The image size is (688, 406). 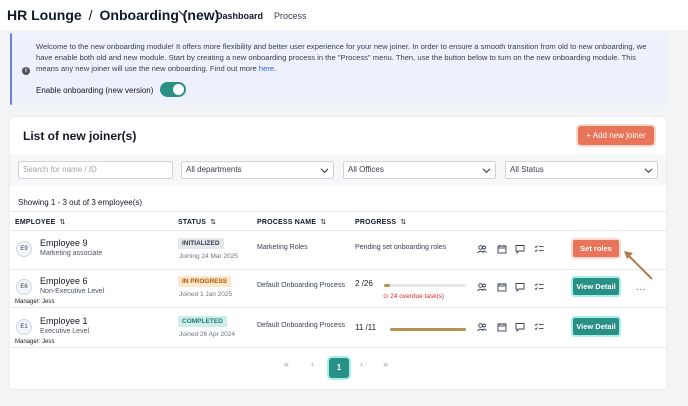 What do you see at coordinates (207, 334) in the screenshot?
I see `status-date: Joined 26 Apr 2024` at bounding box center [207, 334].